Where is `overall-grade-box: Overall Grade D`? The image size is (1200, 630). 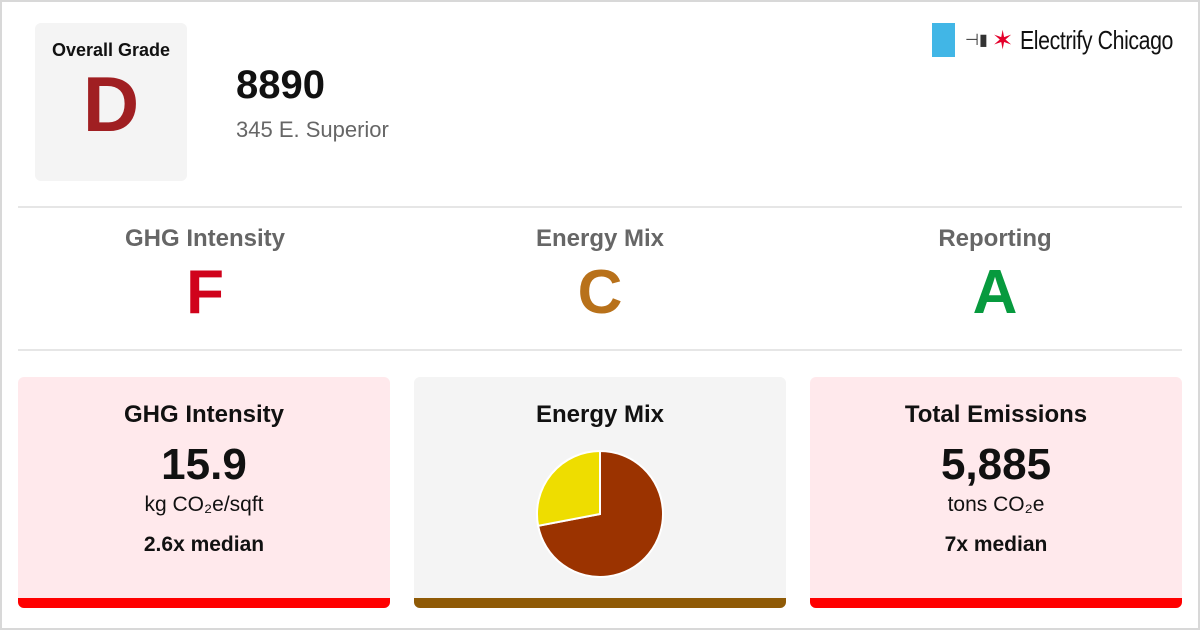
overall-grade-box: Overall Grade D is located at coordinates (111, 102).